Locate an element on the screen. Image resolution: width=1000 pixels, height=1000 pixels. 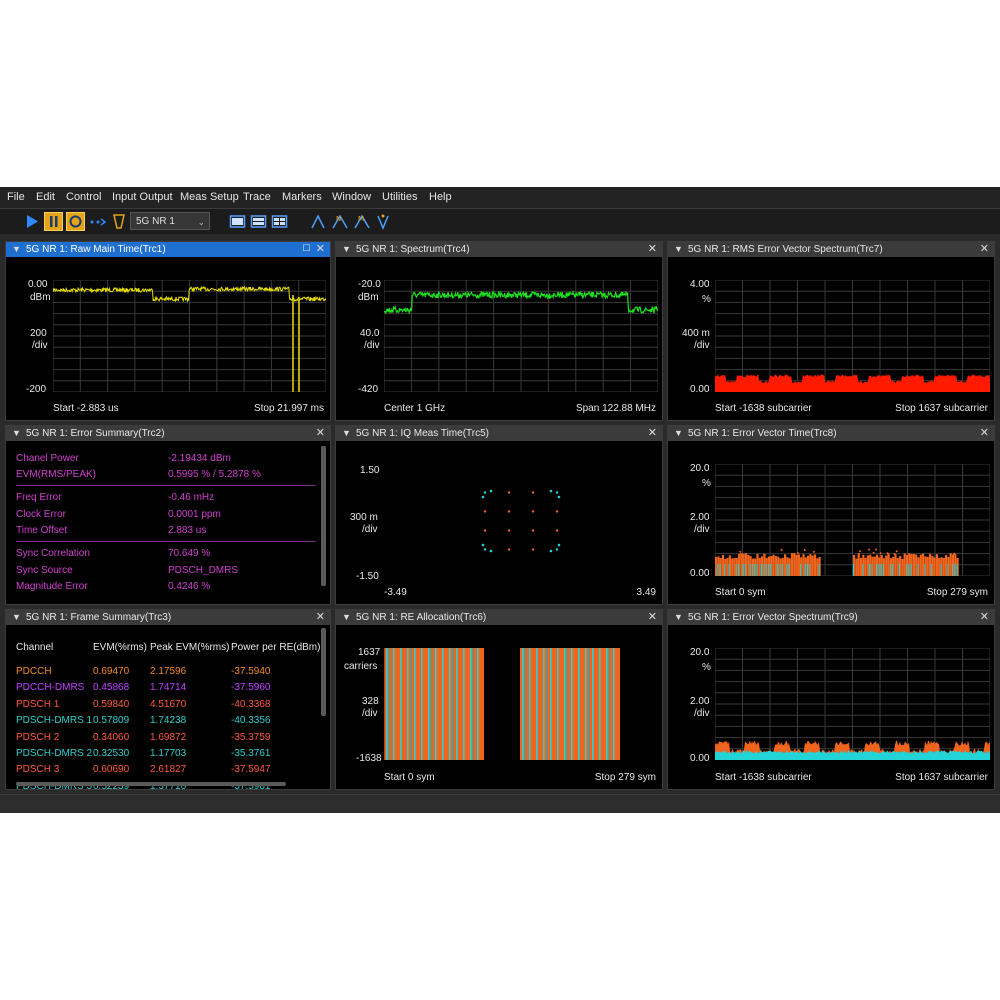
menu-utilities: Utilities is located at coordinates (399, 197).